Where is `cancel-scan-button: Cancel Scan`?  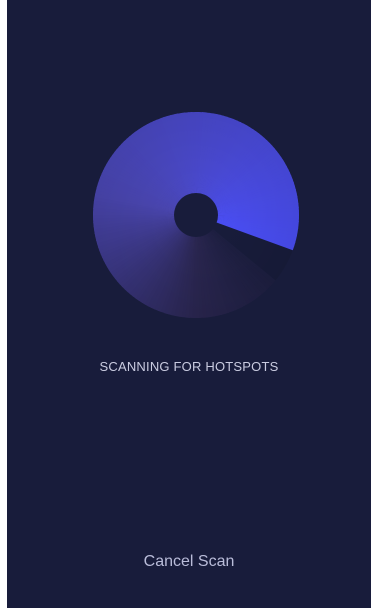
cancel-scan-button: Cancel Scan is located at coordinates (189, 562).